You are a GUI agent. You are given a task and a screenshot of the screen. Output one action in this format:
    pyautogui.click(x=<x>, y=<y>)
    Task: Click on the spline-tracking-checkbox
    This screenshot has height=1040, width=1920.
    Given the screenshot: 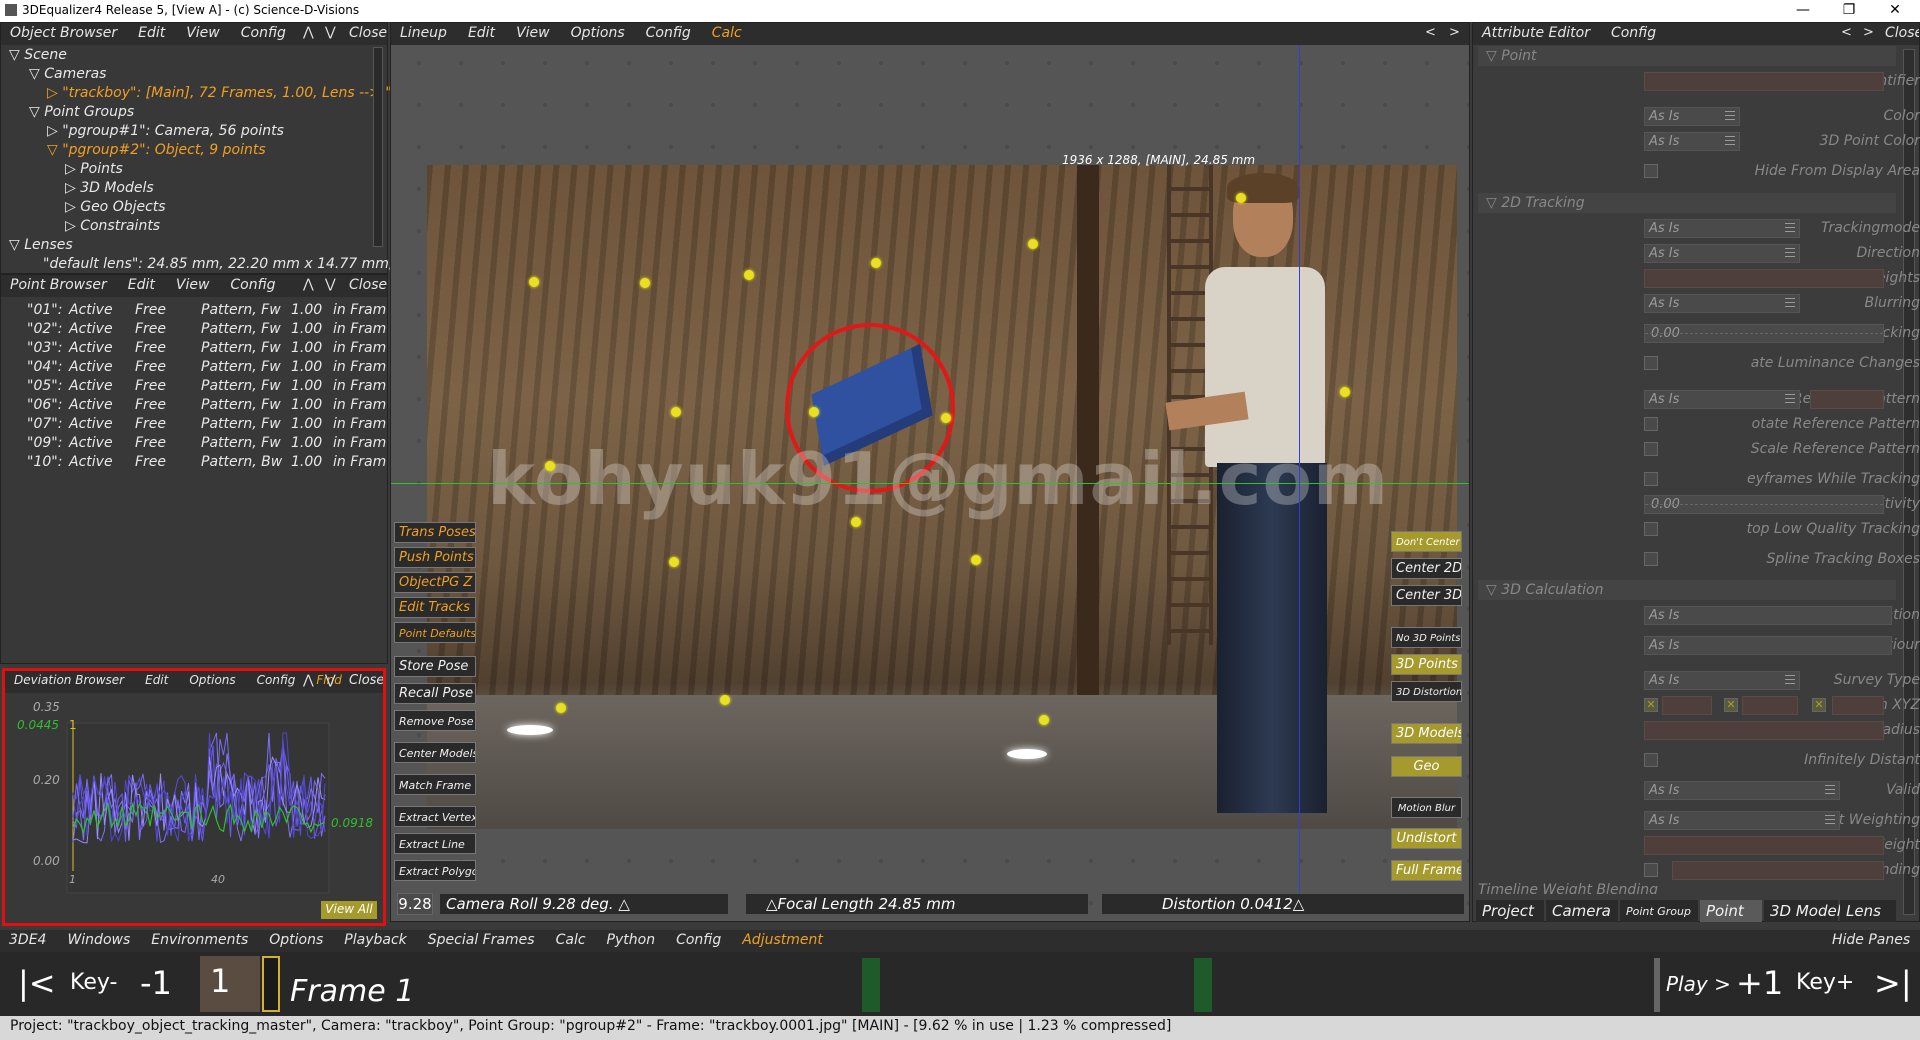 What is the action you would take?
    pyautogui.click(x=1651, y=559)
    